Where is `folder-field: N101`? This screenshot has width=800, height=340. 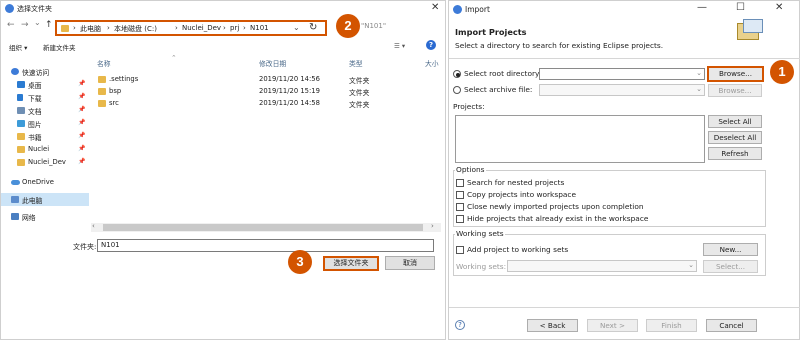
folder-field: N101 is located at coordinates (265, 245).